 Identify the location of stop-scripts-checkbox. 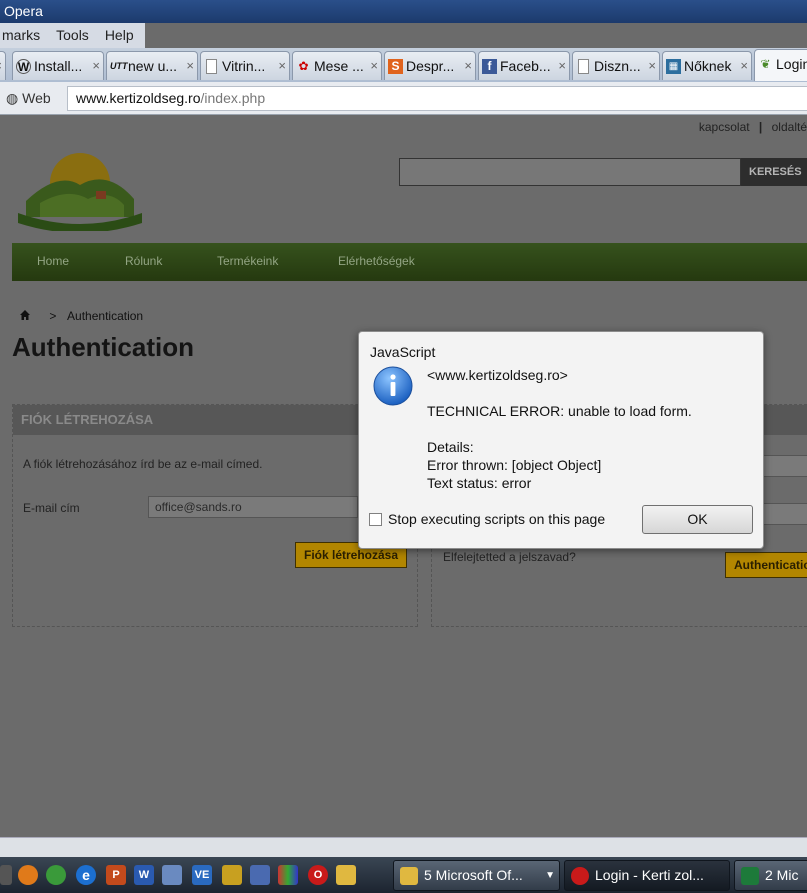
(375, 519).